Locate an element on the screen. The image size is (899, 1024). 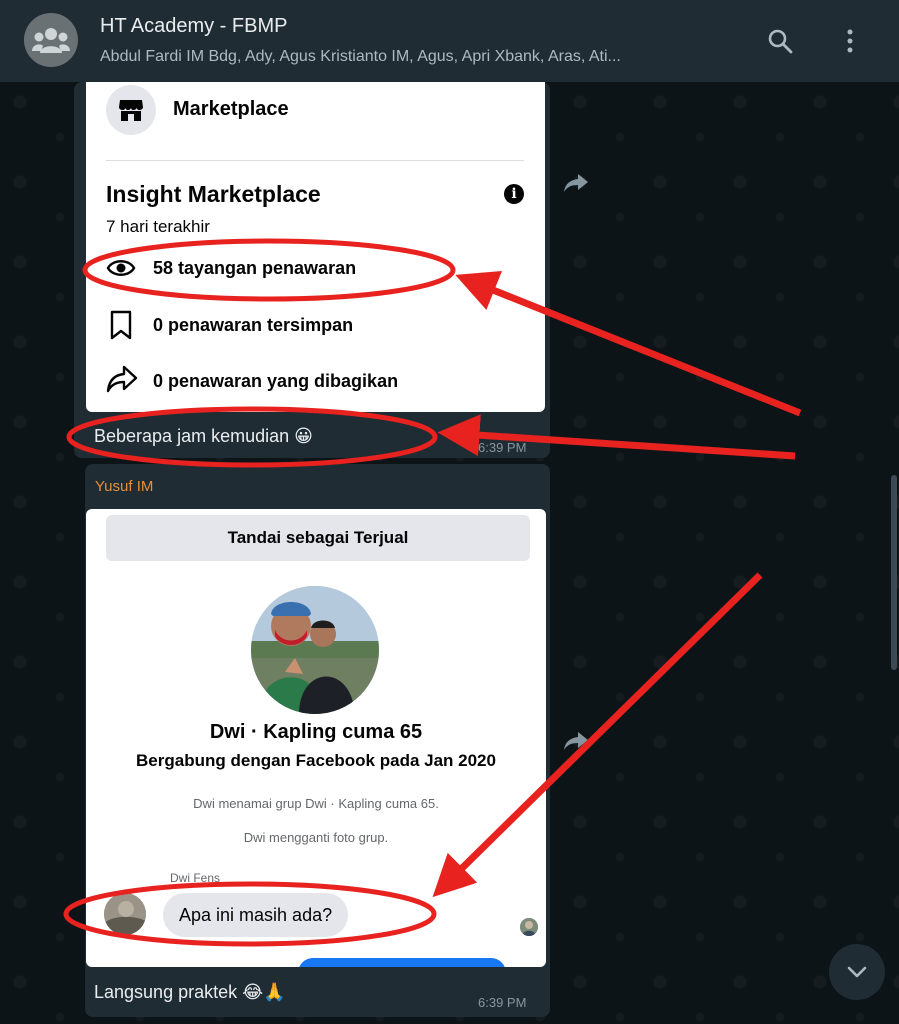
arrow-to-views is located at coordinates (628, 344).